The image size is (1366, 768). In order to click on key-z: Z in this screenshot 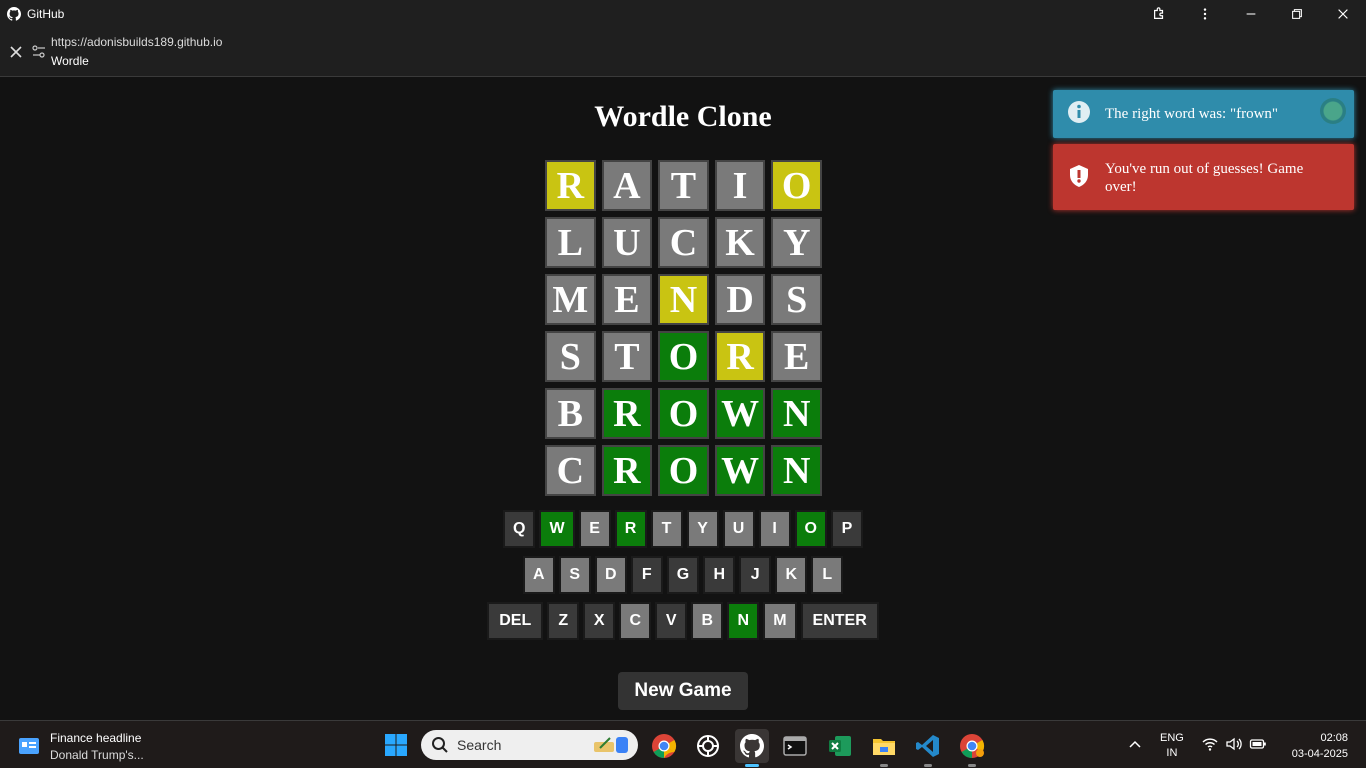, I will do `click(563, 621)`.